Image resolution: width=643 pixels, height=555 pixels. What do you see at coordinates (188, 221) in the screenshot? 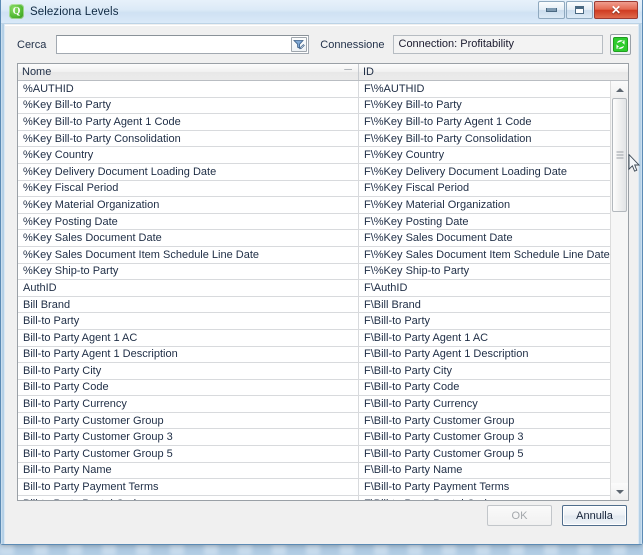
I see `cell-nome: %Key Posting Date` at bounding box center [188, 221].